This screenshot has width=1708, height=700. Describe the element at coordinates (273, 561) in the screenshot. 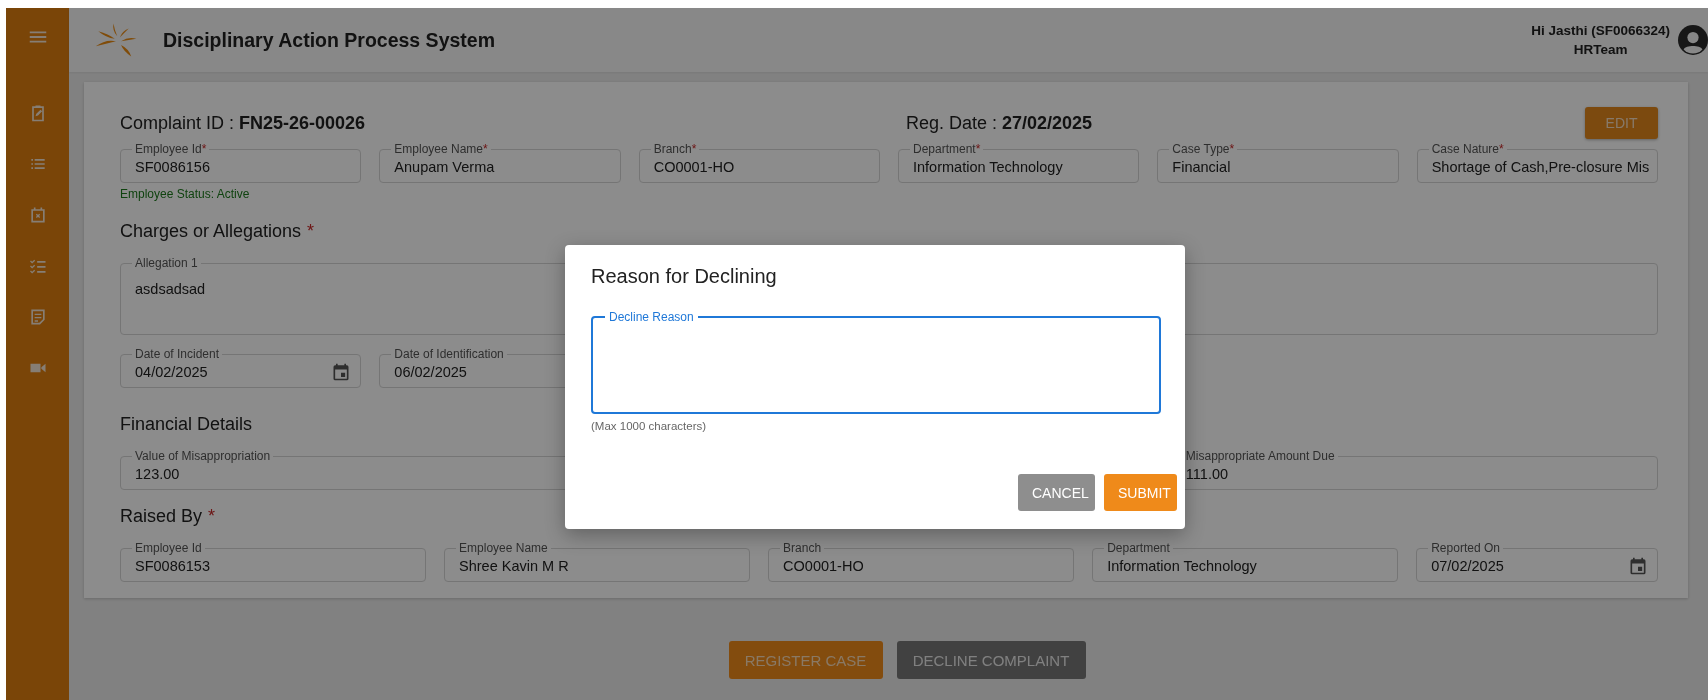

I see `text-field: Employee Id SF0086153` at that location.